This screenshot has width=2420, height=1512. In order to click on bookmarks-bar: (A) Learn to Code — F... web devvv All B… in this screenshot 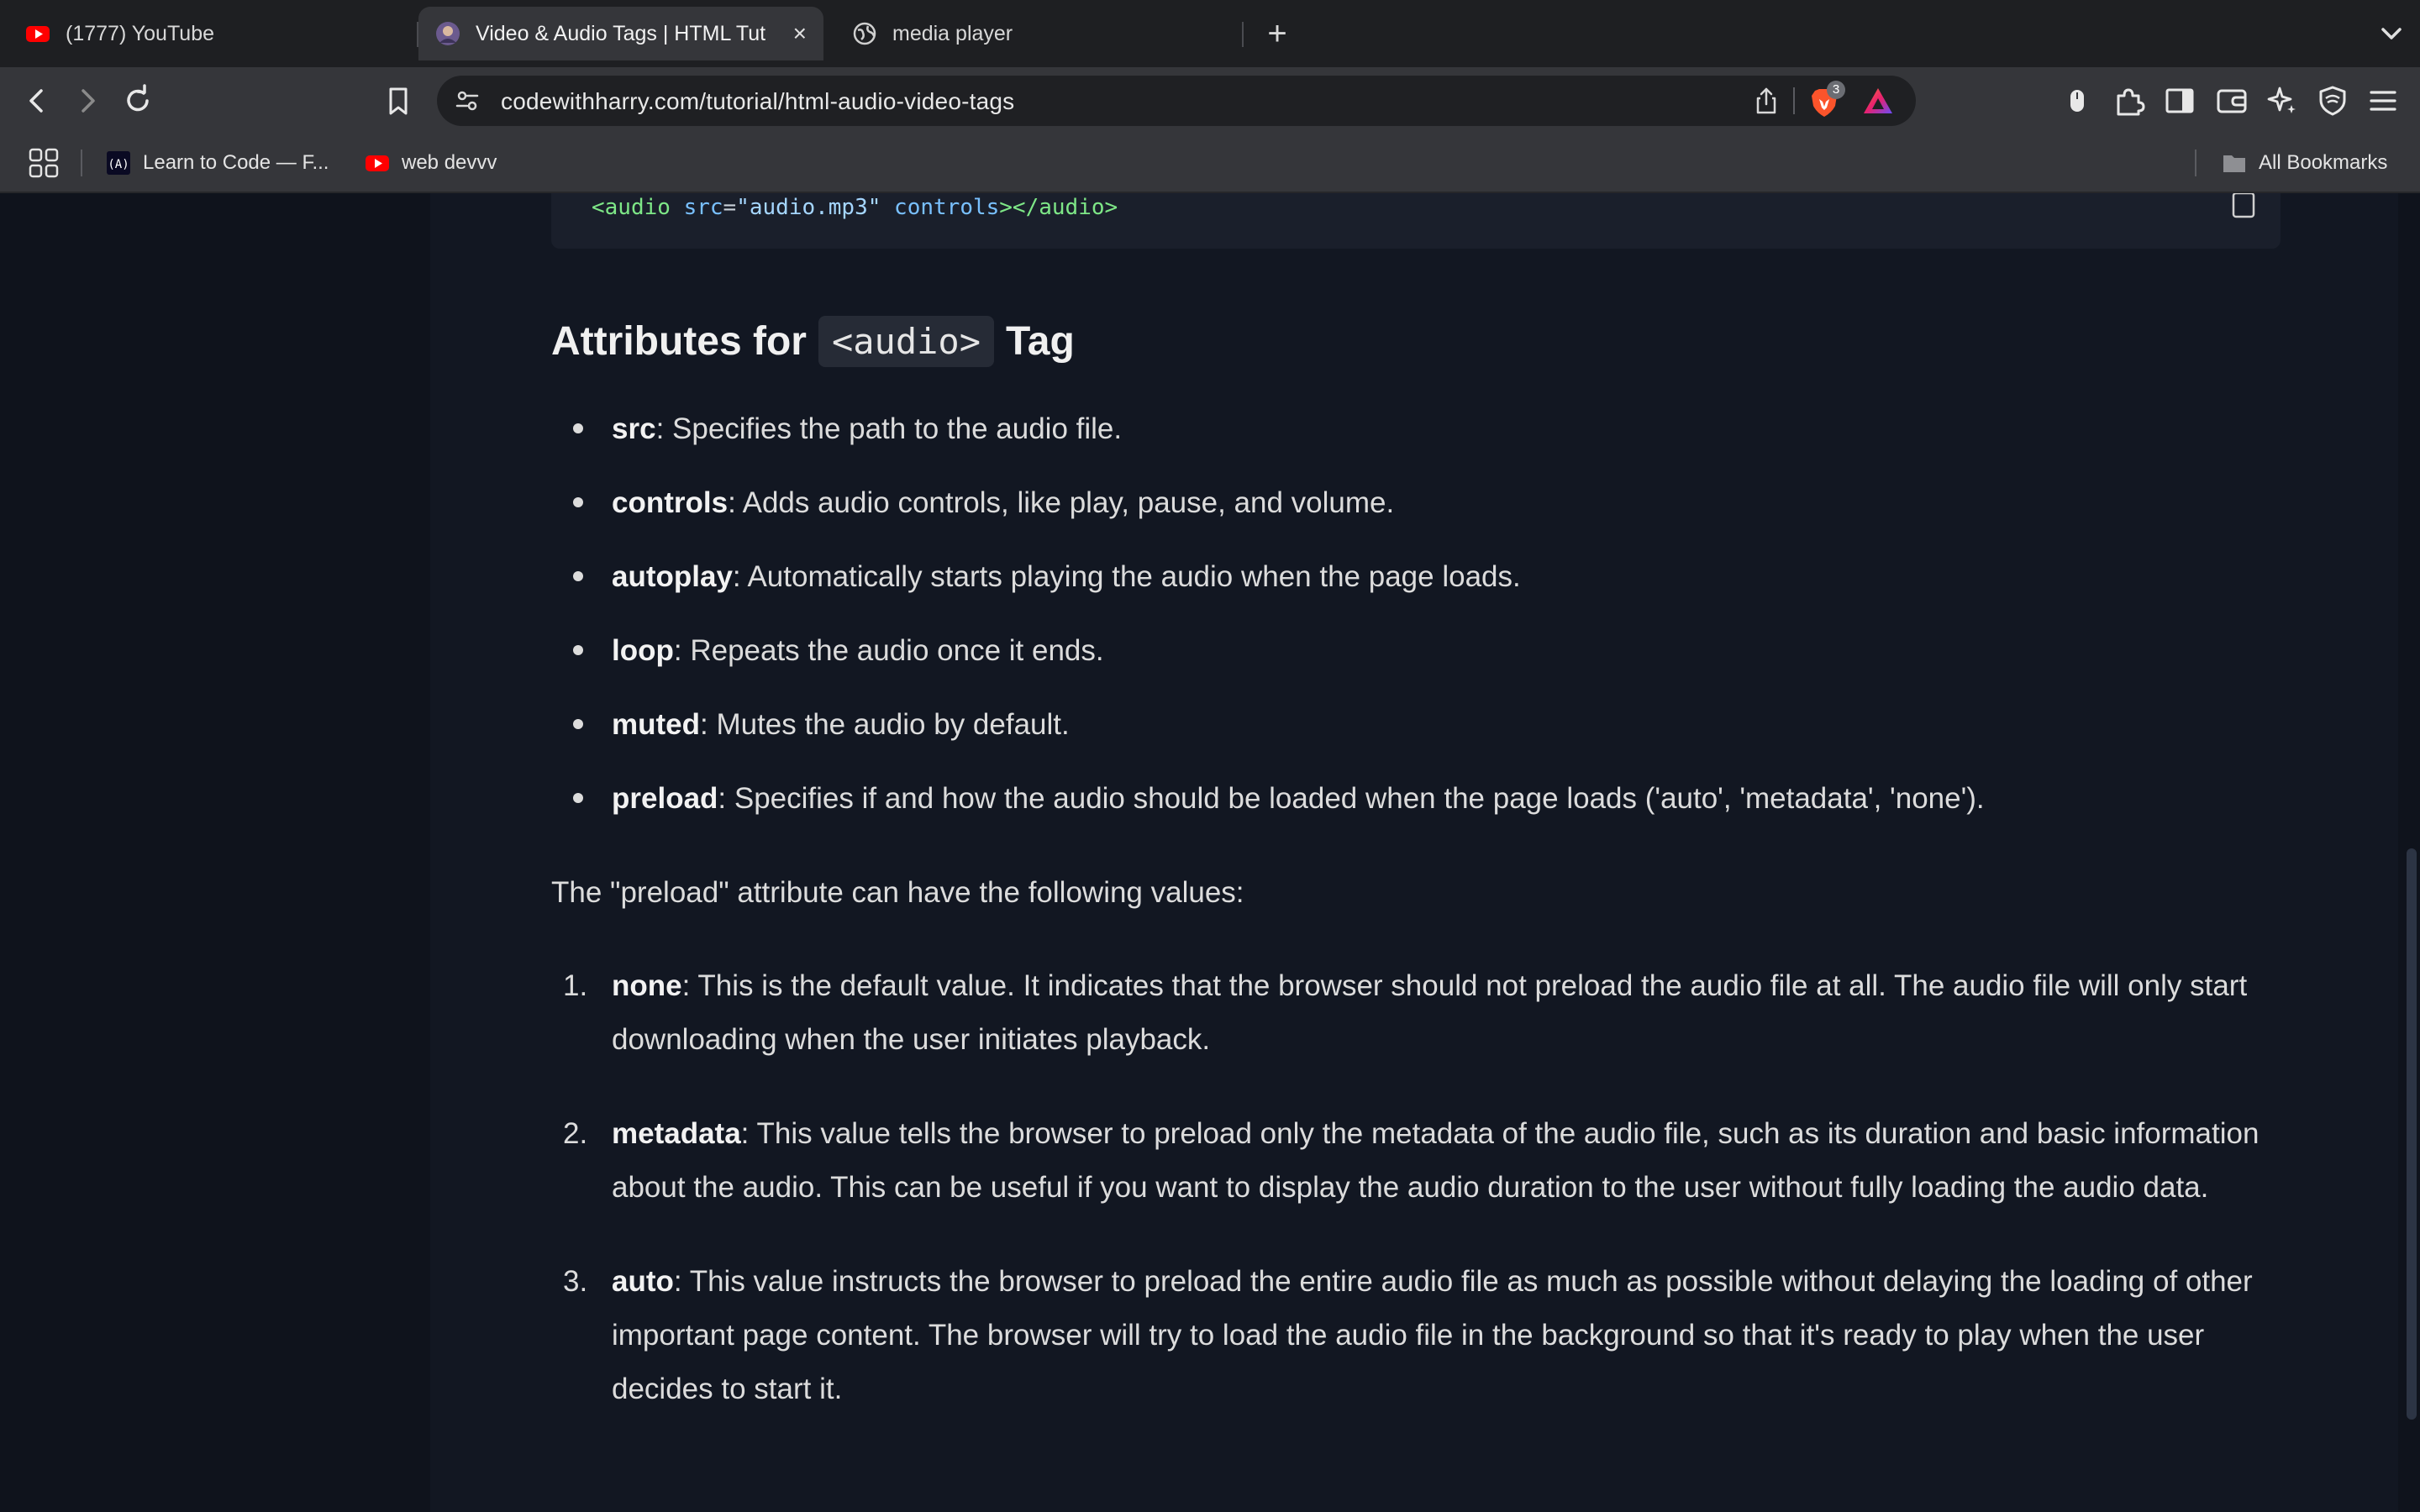, I will do `click(1210, 163)`.